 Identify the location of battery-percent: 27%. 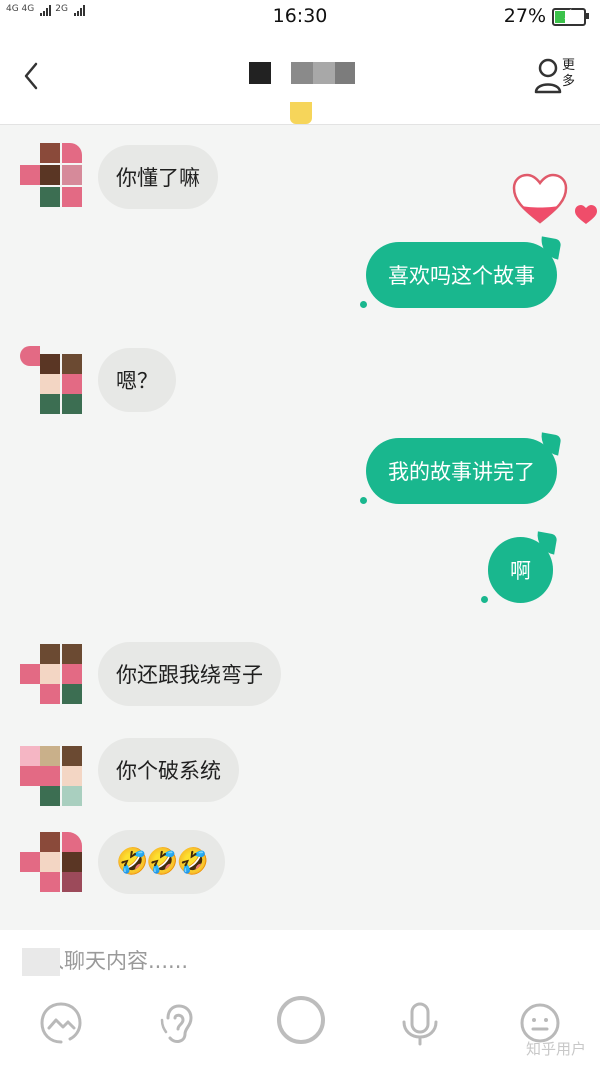
(524, 16).